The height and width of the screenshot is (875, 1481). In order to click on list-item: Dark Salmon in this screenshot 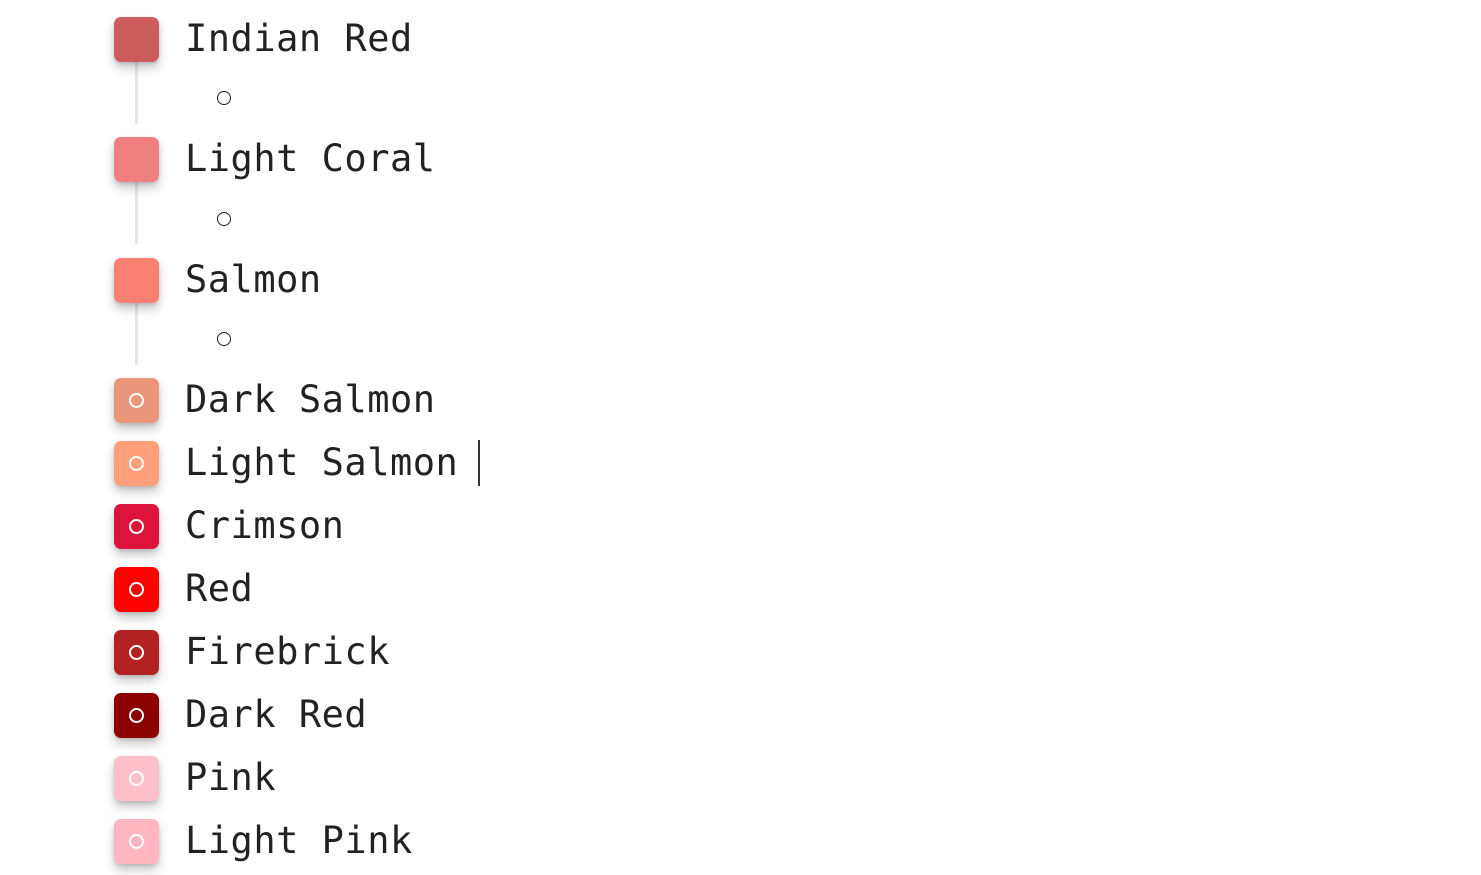, I will do `click(275, 400)`.